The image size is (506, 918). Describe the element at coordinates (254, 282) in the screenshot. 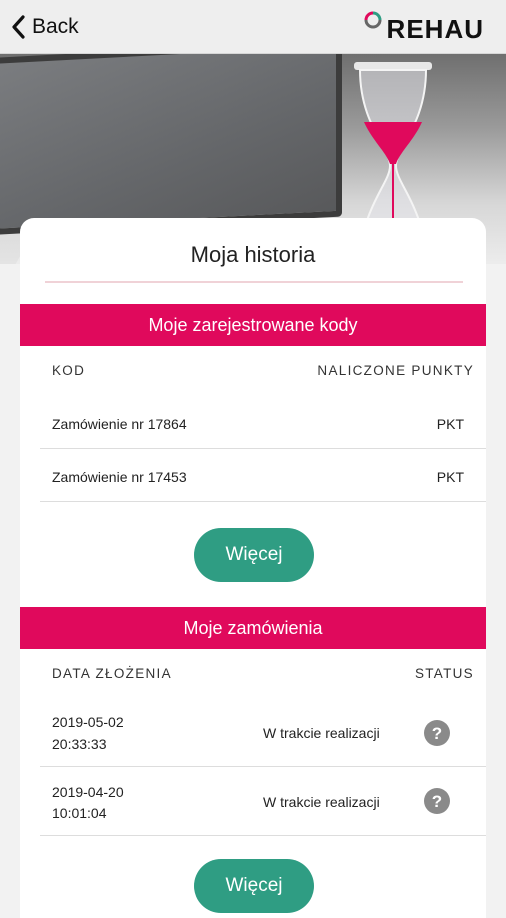

I see `title-divider` at that location.